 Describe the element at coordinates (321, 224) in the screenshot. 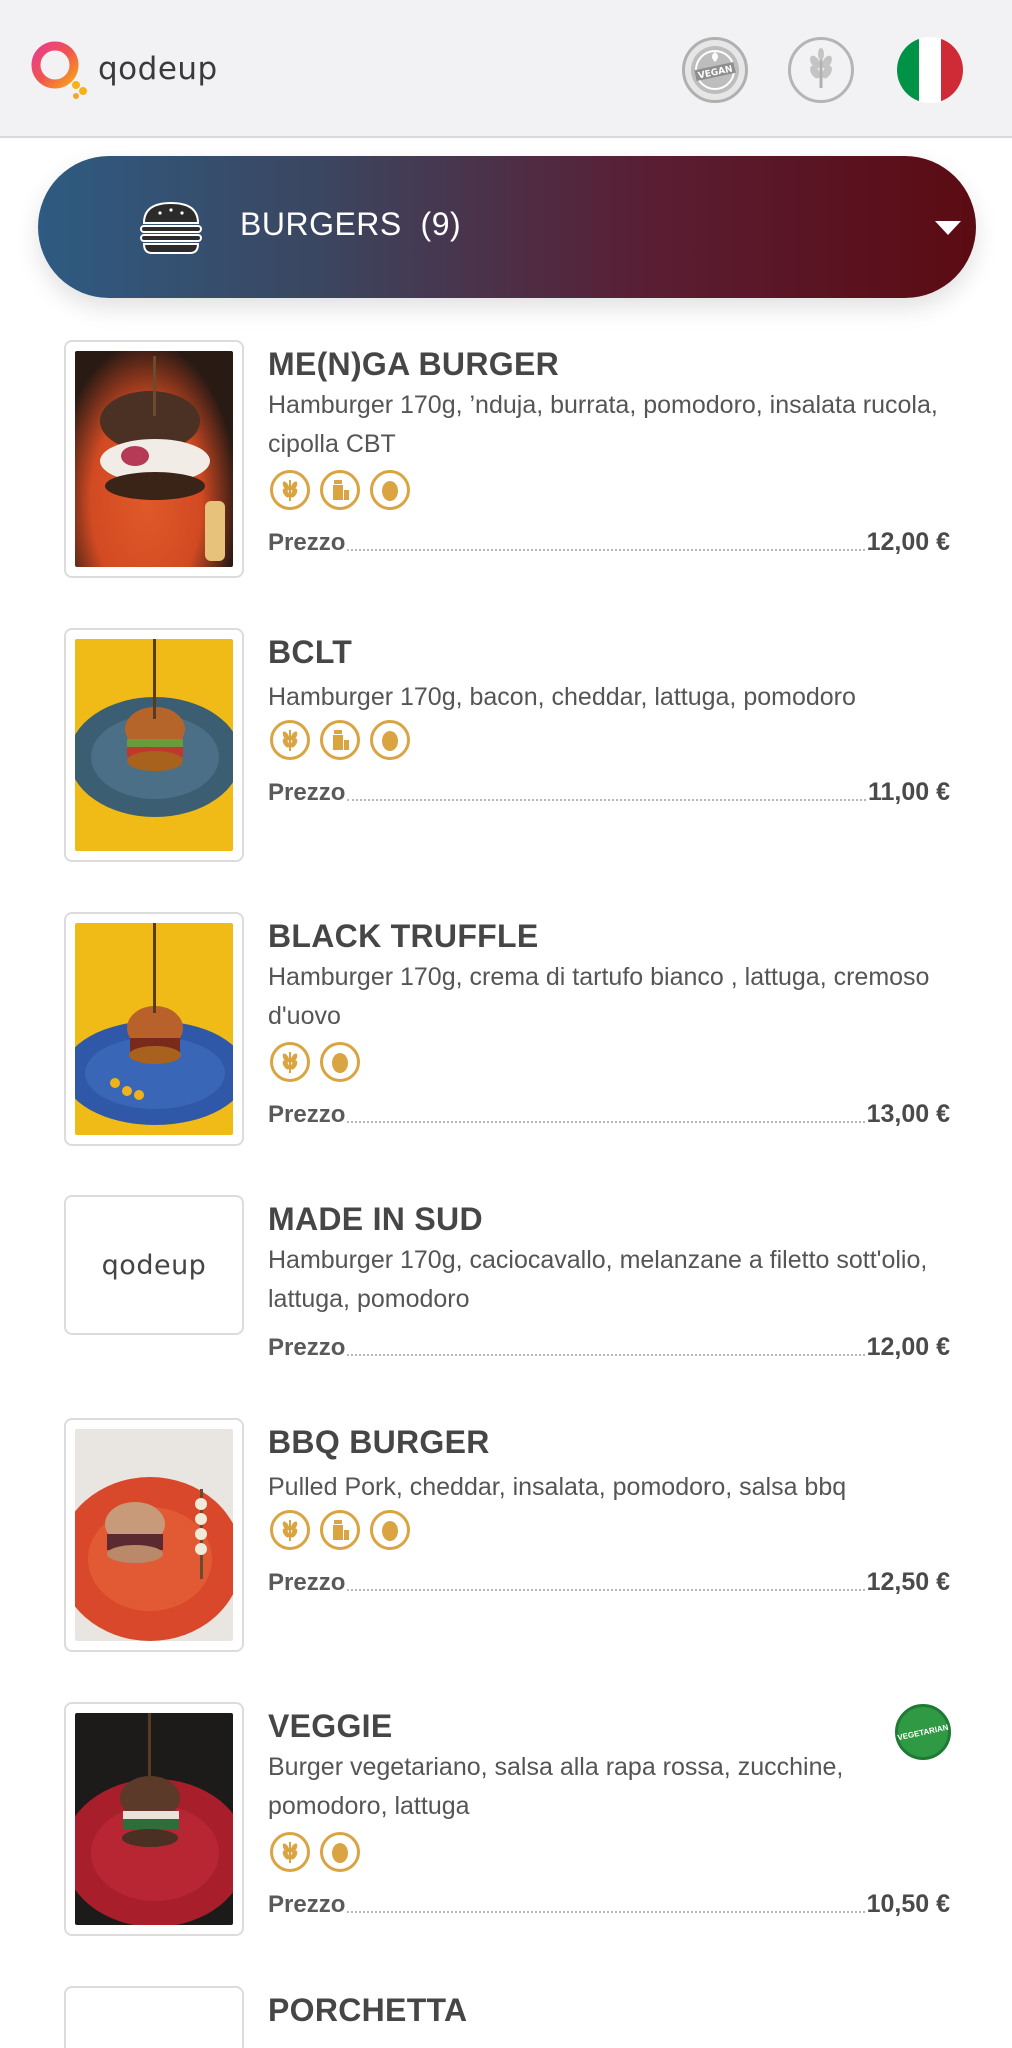

I see `category-name: BURGERS` at that location.